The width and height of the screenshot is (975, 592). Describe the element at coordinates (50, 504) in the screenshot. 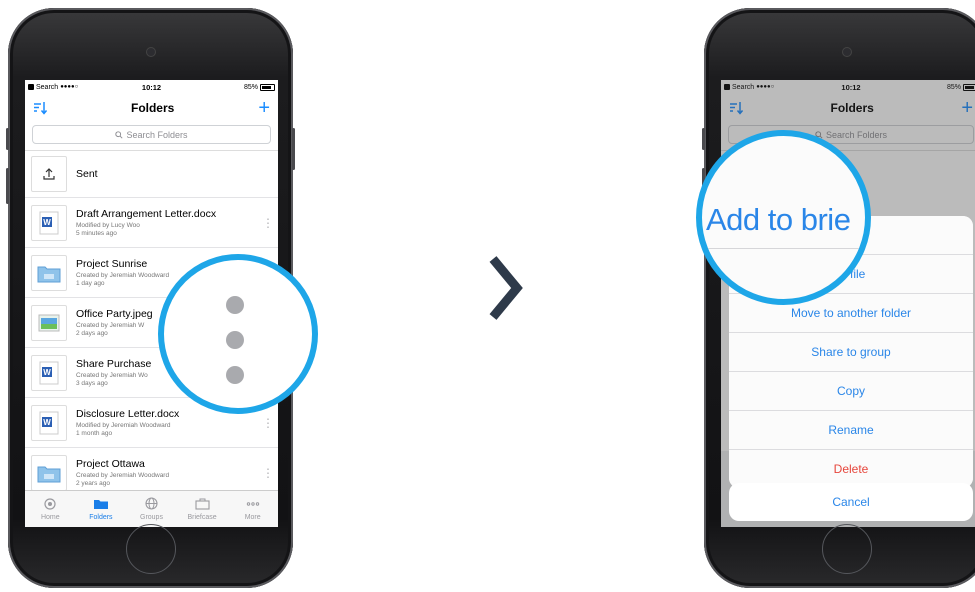

I see `home-icon` at that location.